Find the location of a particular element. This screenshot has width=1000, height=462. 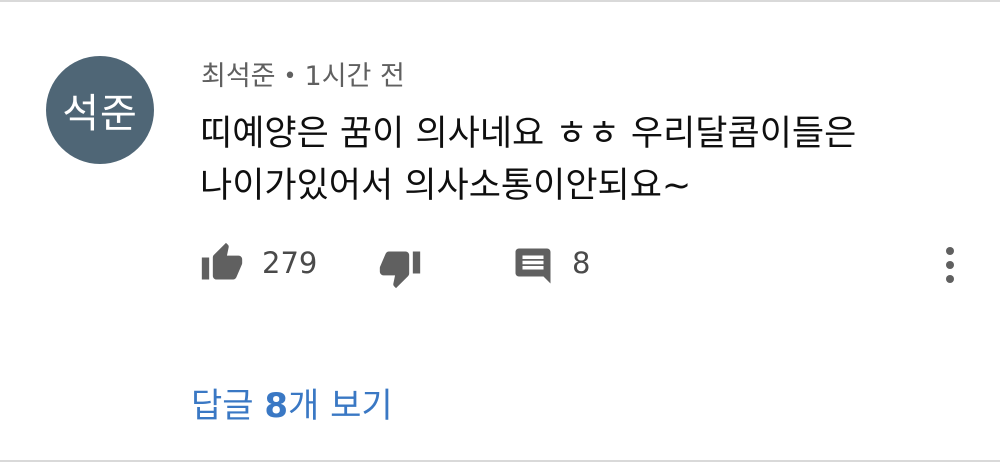

comment-meta: 최석준 • 1시간 전 is located at coordinates (303, 73).